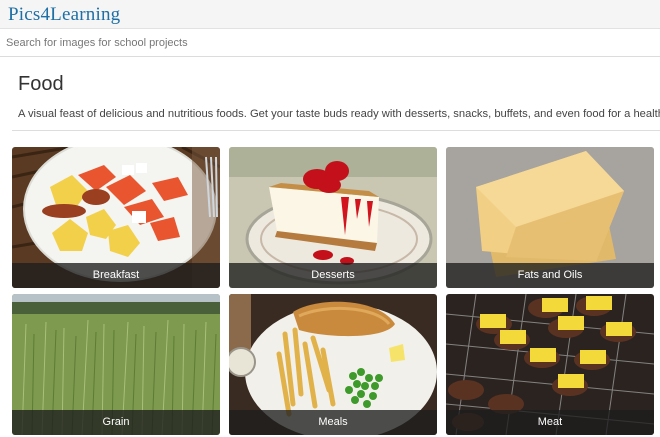 The width and height of the screenshot is (660, 437). I want to click on site-header: Pics4Learning, so click(330, 14).